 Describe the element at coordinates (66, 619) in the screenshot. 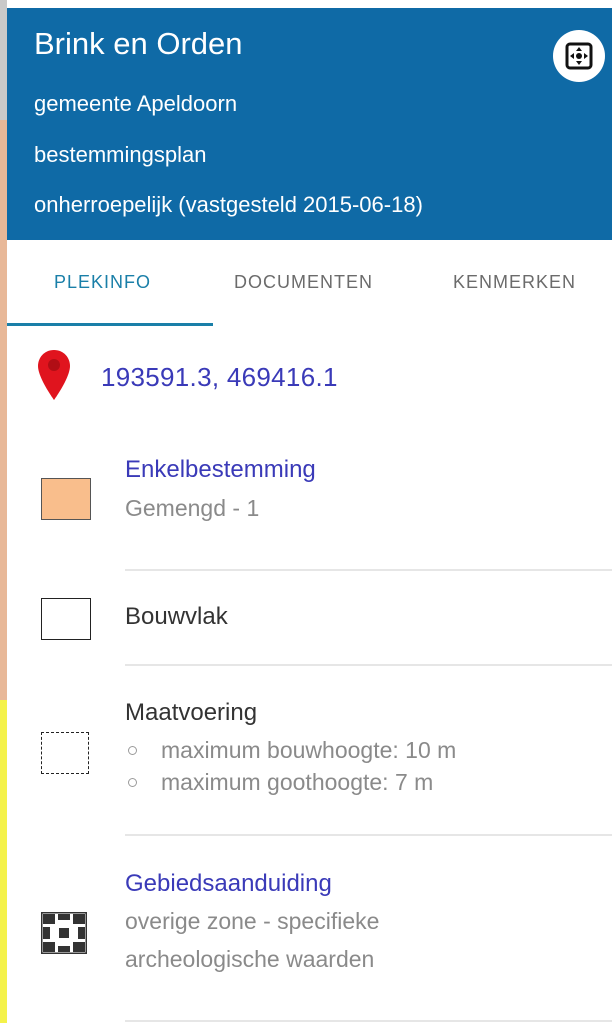

I see `bouwvlak-symbol` at that location.